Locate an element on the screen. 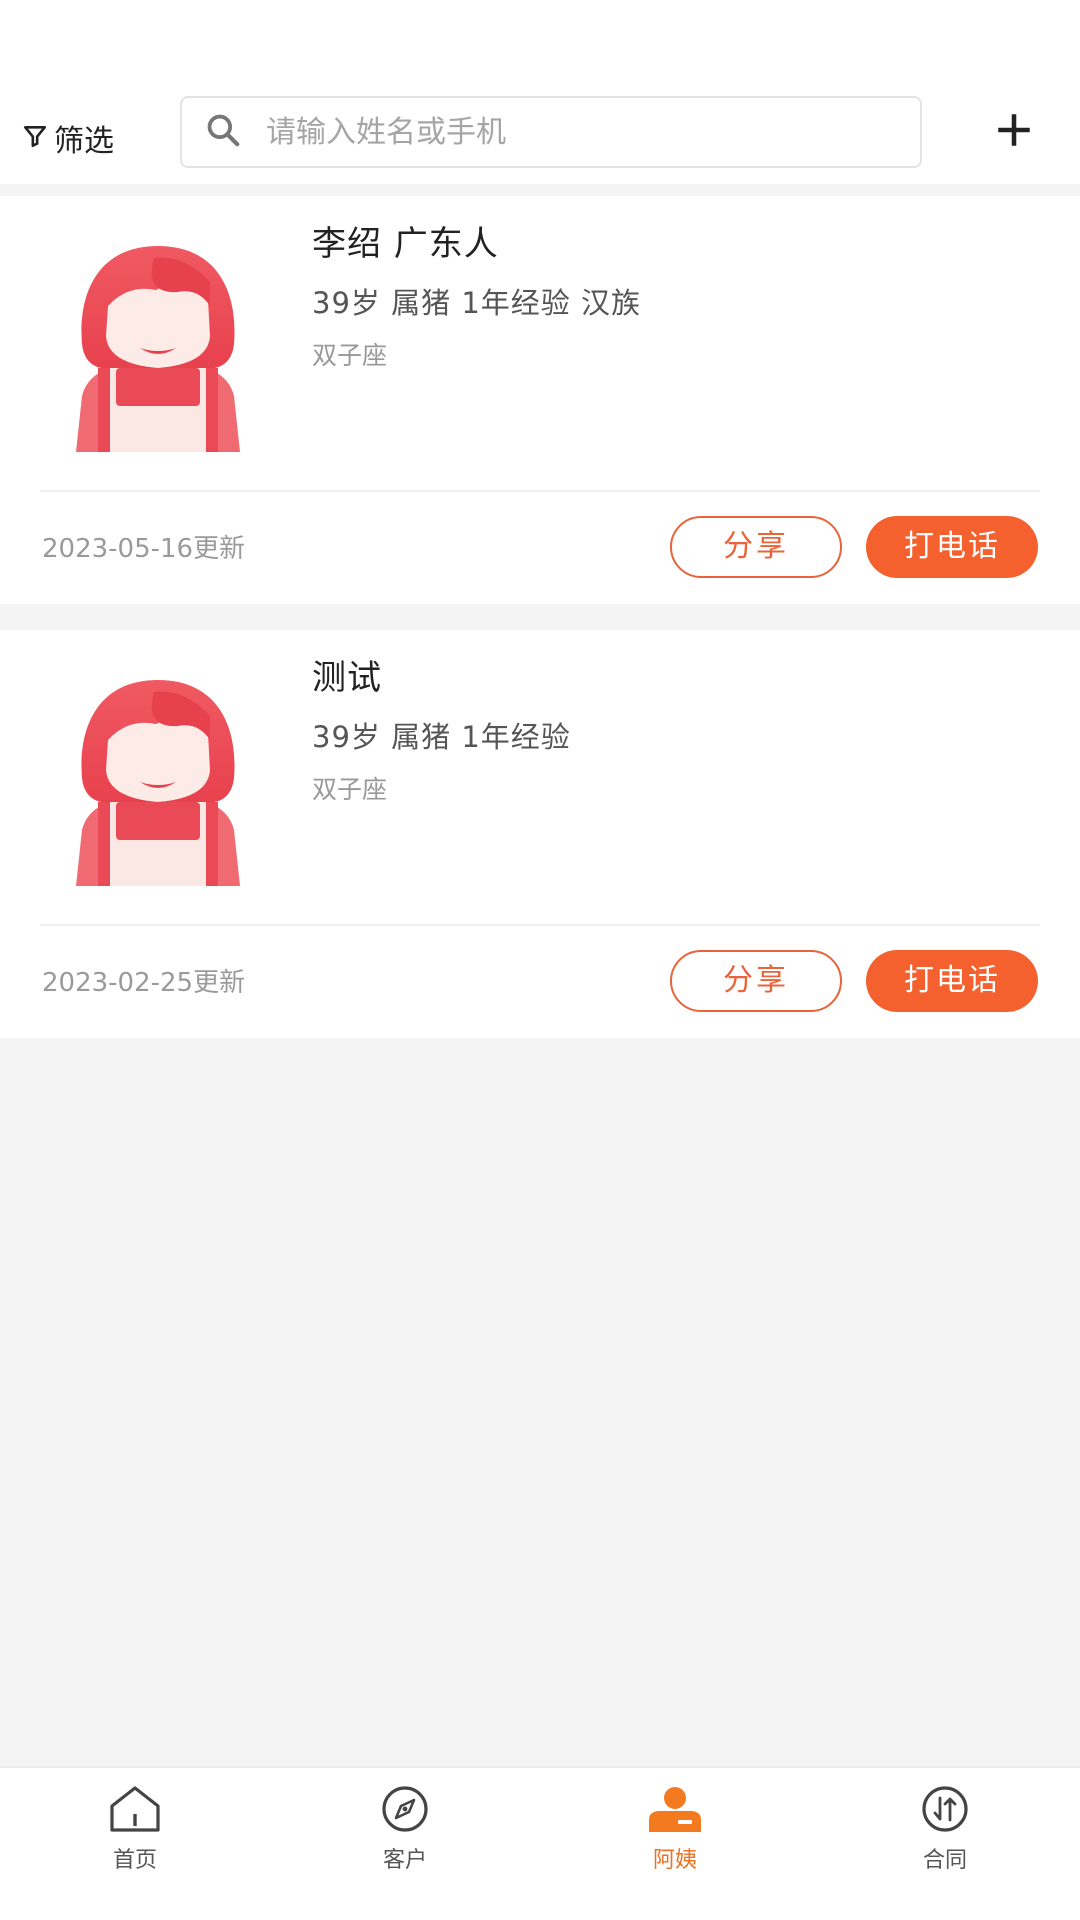 This screenshot has height=1920, width=1080. updated-date: 2023-02-25更新 is located at coordinates (144, 983).